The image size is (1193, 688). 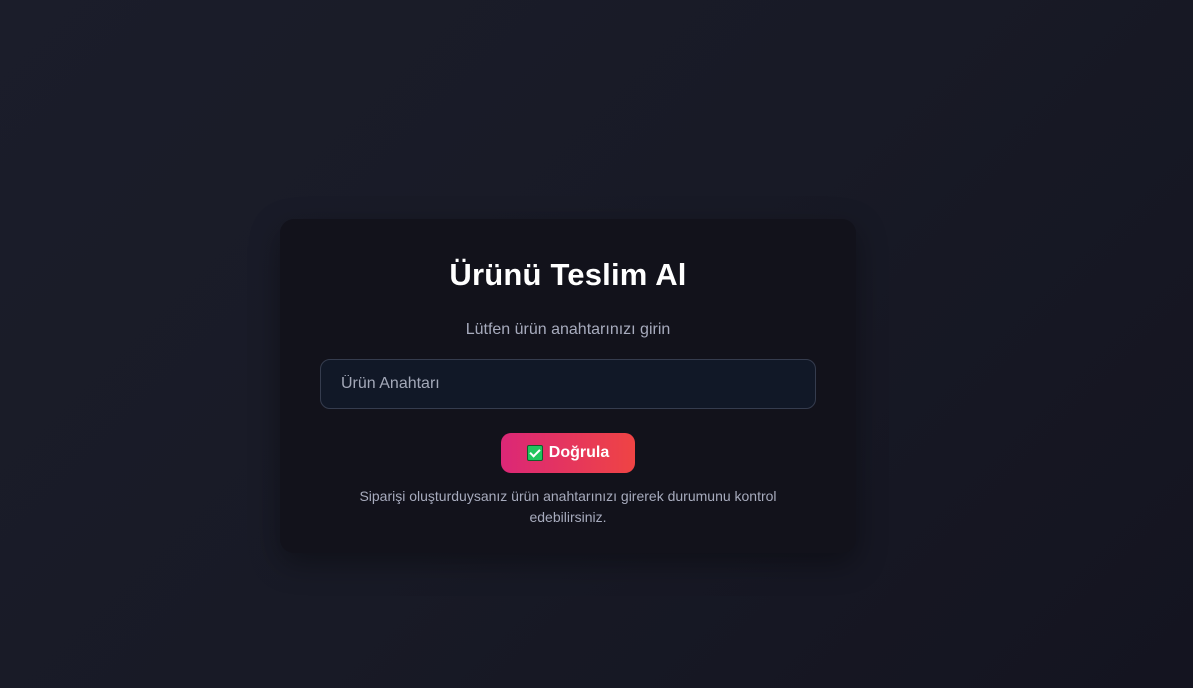 What do you see at coordinates (579, 452) in the screenshot?
I see `verify-button-label: Doğrula` at bounding box center [579, 452].